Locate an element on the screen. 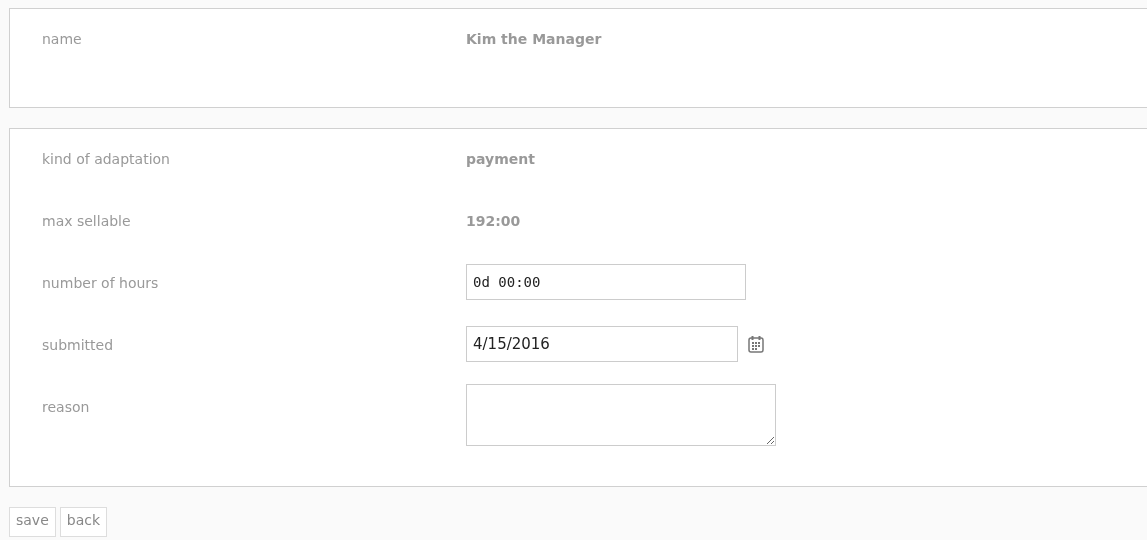 The image size is (1147, 540). back-button: back is located at coordinates (83, 522).